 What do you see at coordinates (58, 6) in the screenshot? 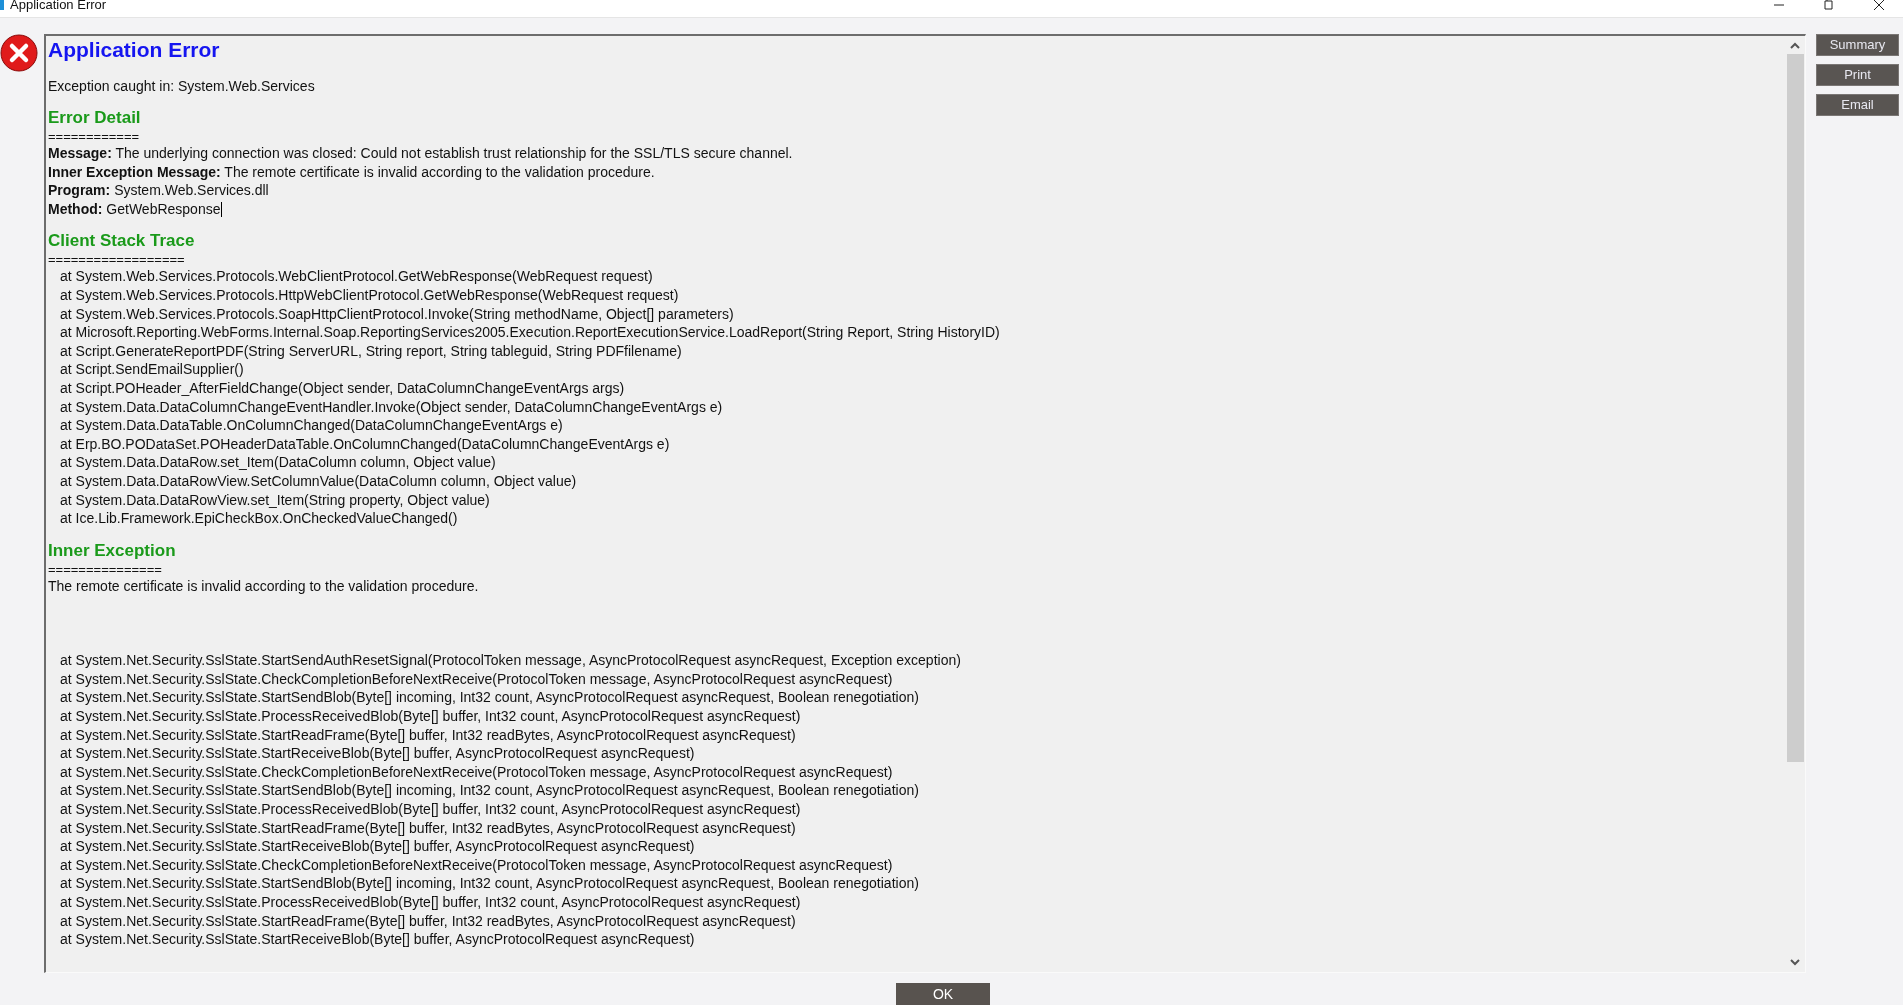
I see `window-title: Application Error` at bounding box center [58, 6].